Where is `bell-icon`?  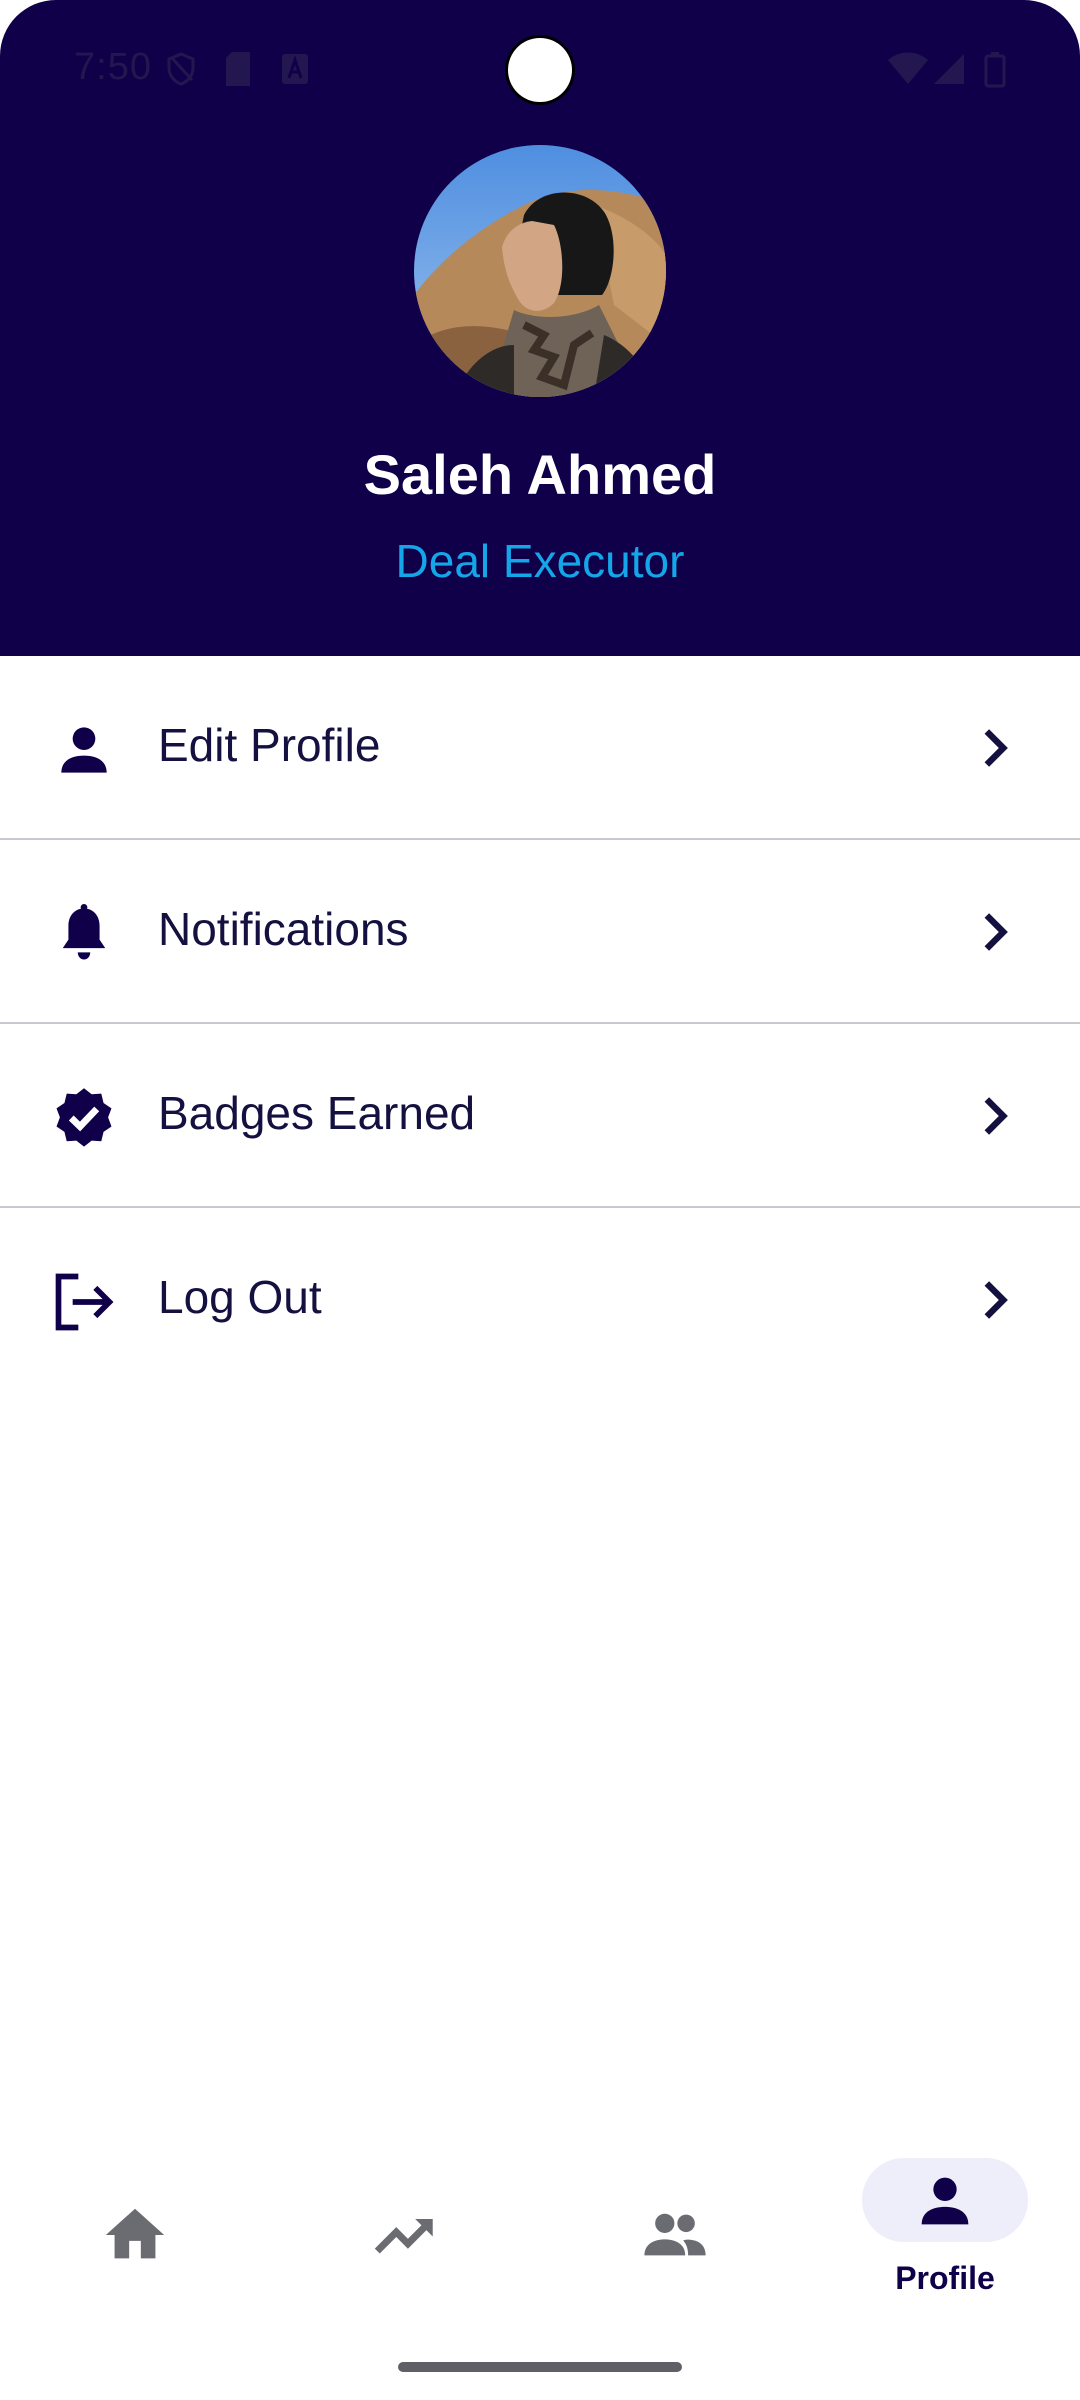 bell-icon is located at coordinates (84, 931).